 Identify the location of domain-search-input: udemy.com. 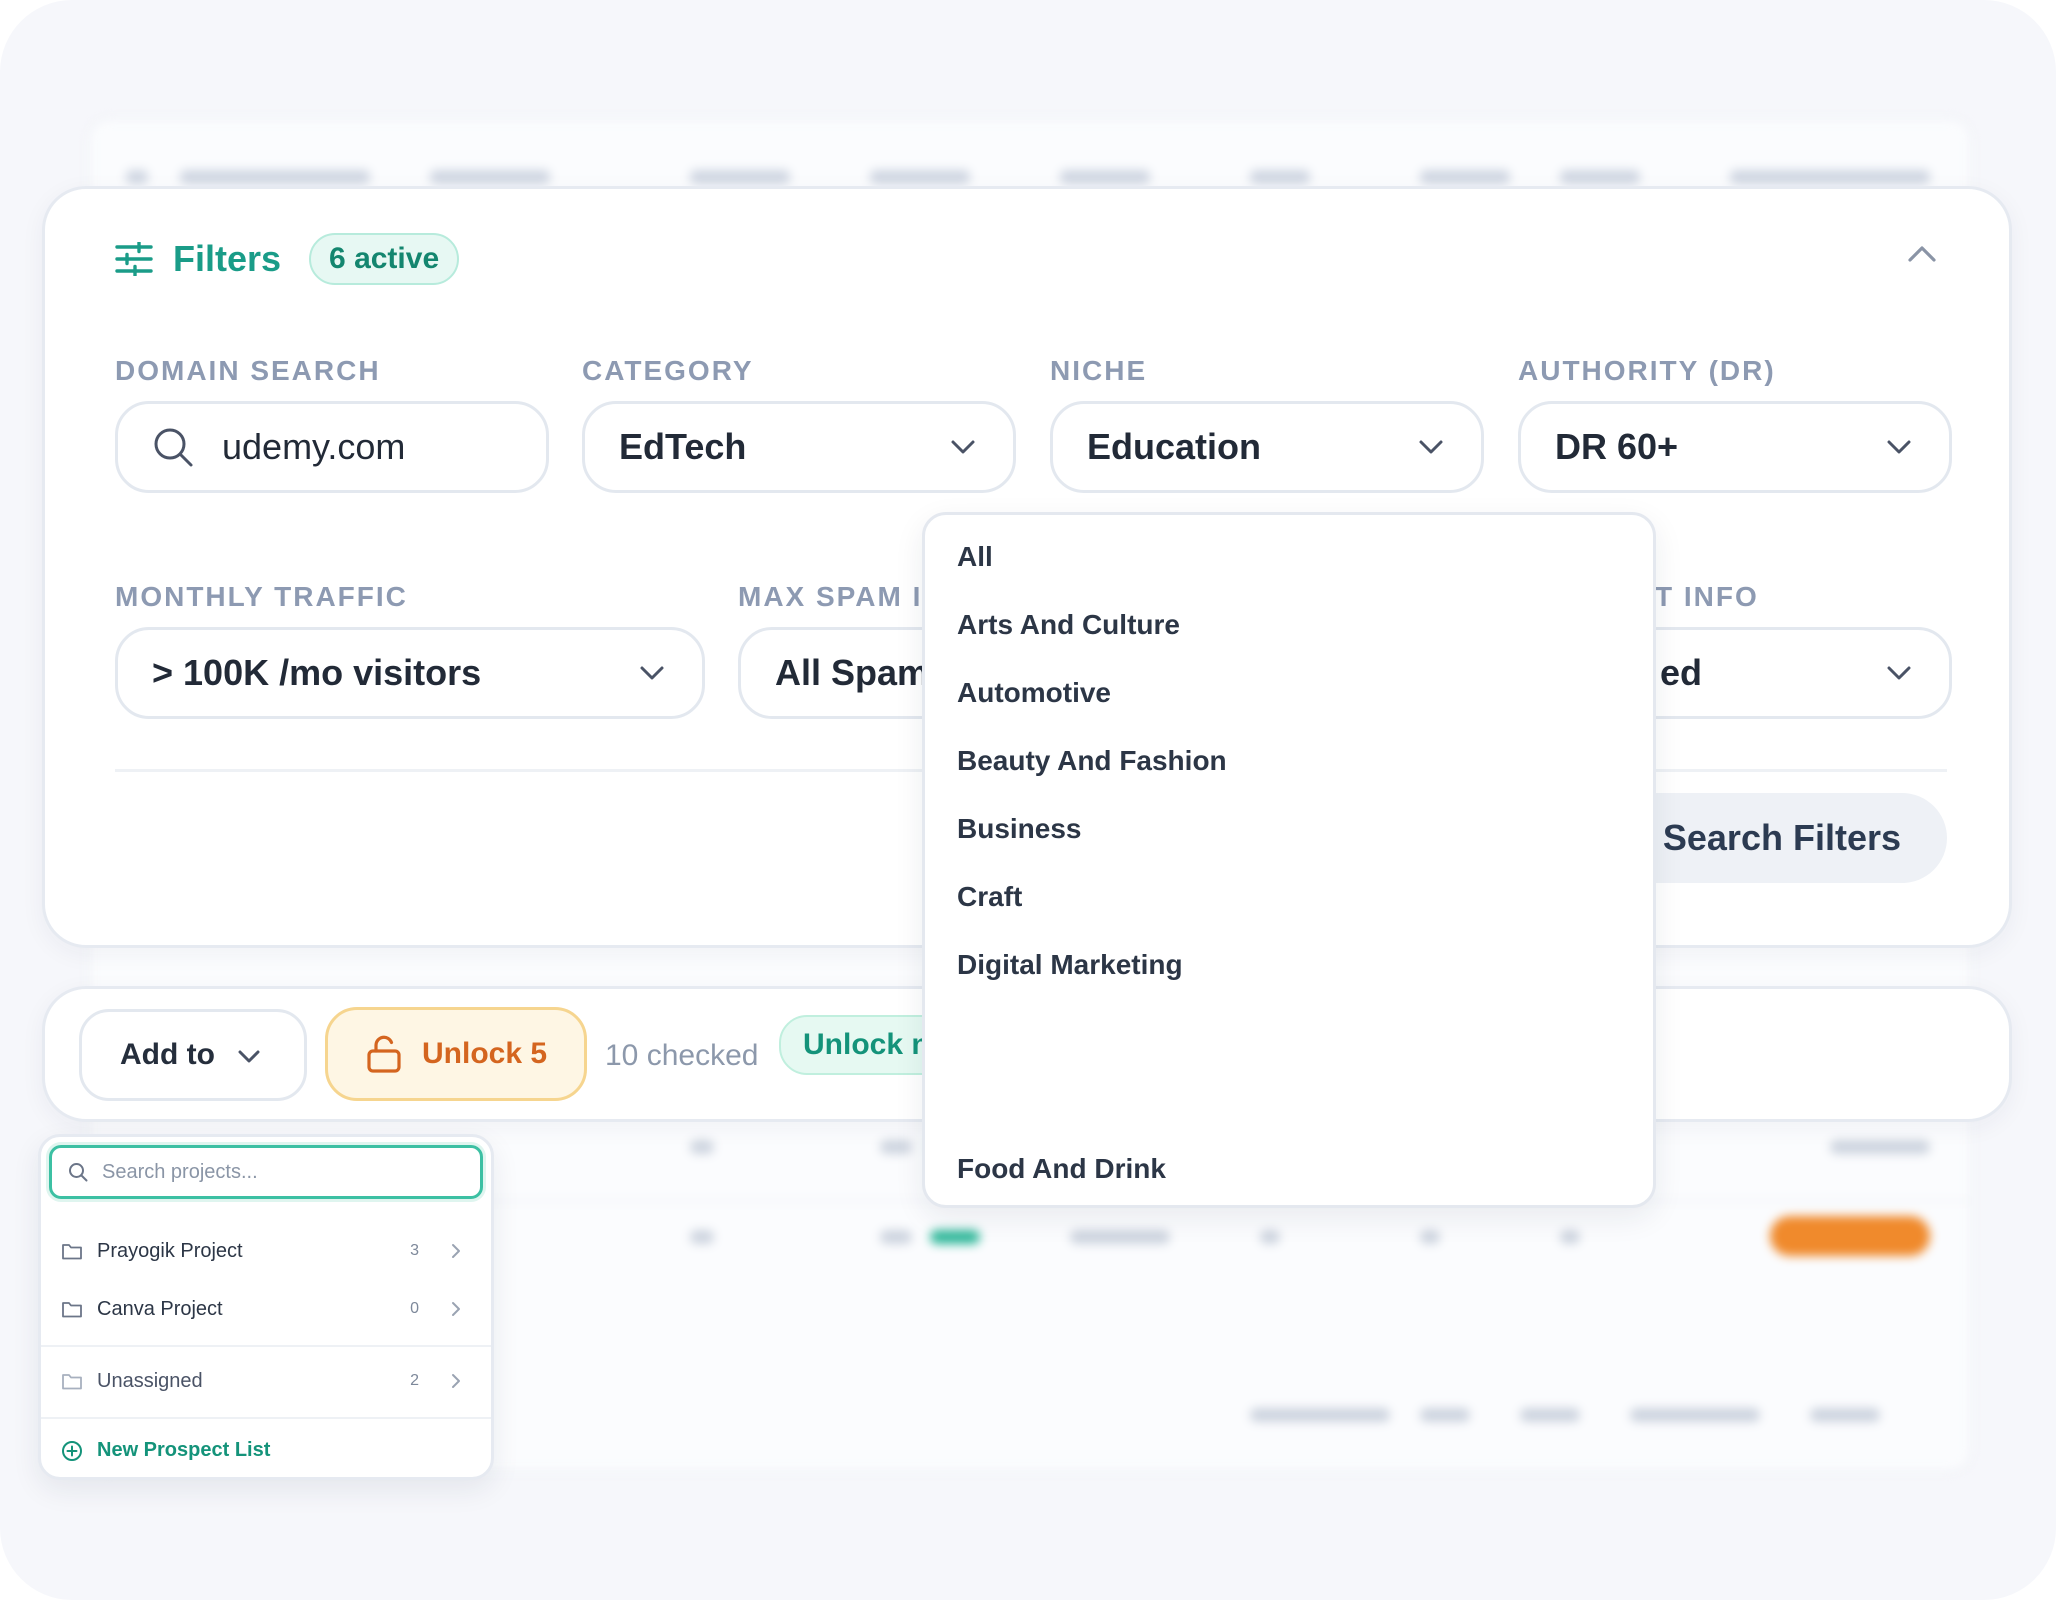
(332, 447).